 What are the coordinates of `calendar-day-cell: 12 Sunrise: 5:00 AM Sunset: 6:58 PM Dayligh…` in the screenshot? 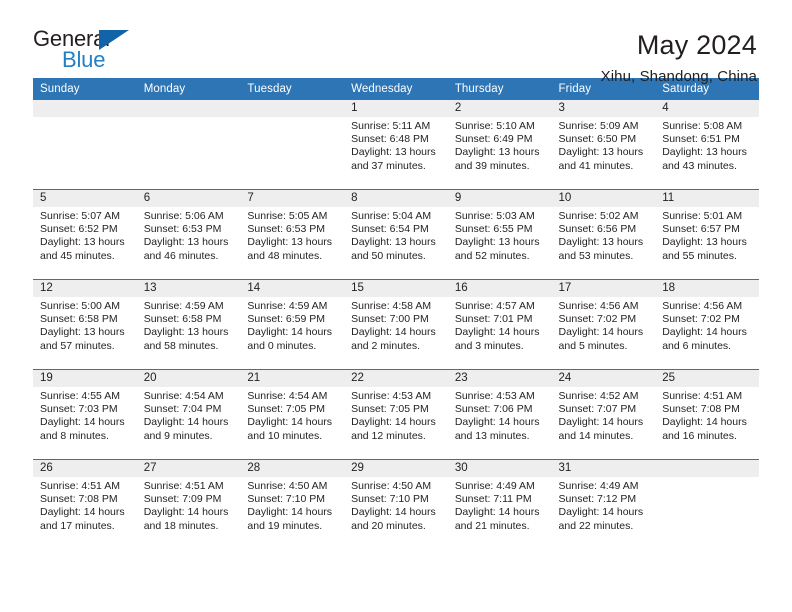 It's located at (85, 324).